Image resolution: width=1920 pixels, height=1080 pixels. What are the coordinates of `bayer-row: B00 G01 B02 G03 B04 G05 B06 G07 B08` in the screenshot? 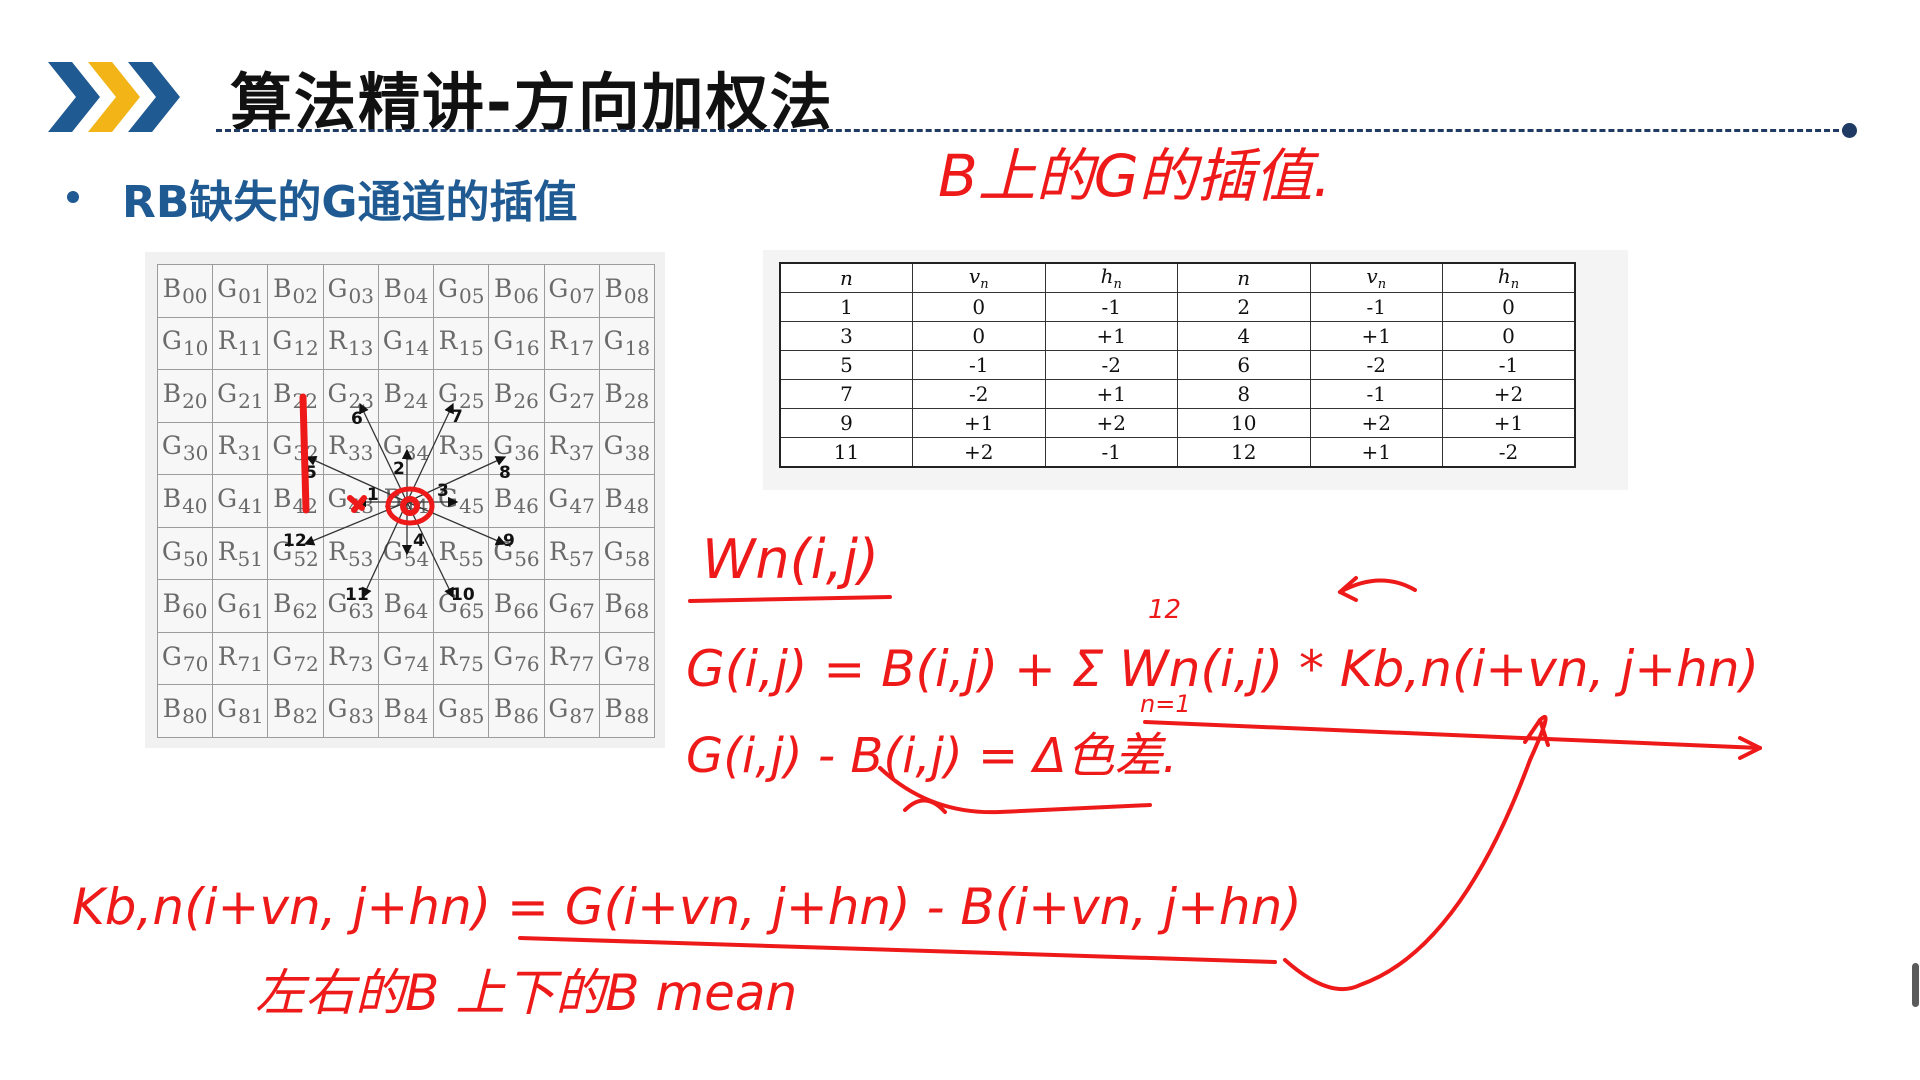 It's located at (406, 291).